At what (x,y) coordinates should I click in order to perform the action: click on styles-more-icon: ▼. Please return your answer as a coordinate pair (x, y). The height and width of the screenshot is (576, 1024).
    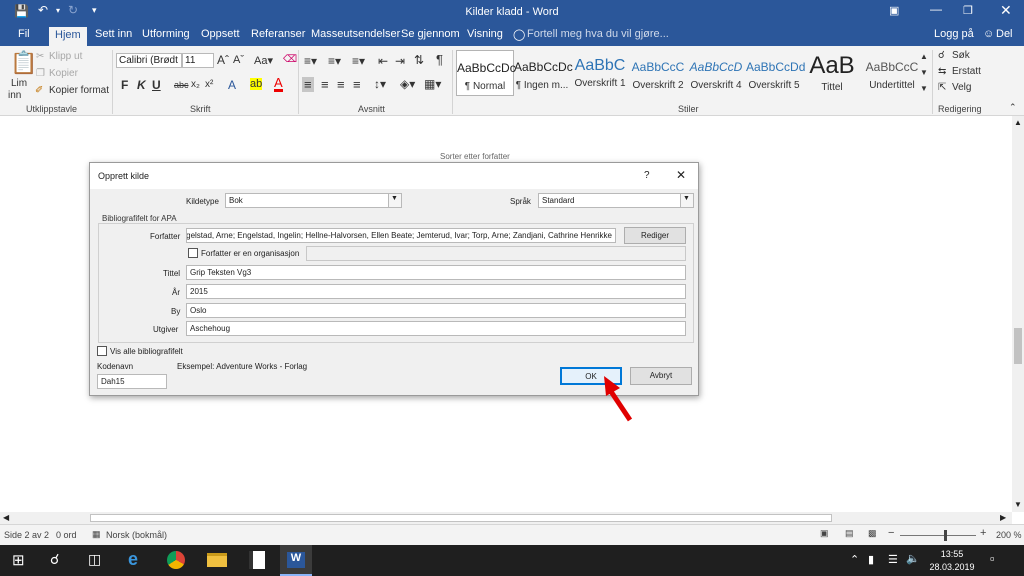
    Looking at the image, I should click on (924, 88).